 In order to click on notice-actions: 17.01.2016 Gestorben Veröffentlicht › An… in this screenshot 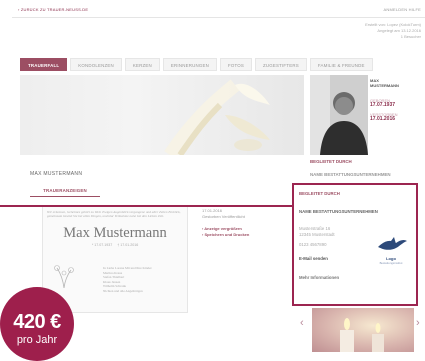, I will do `click(225, 223)`.